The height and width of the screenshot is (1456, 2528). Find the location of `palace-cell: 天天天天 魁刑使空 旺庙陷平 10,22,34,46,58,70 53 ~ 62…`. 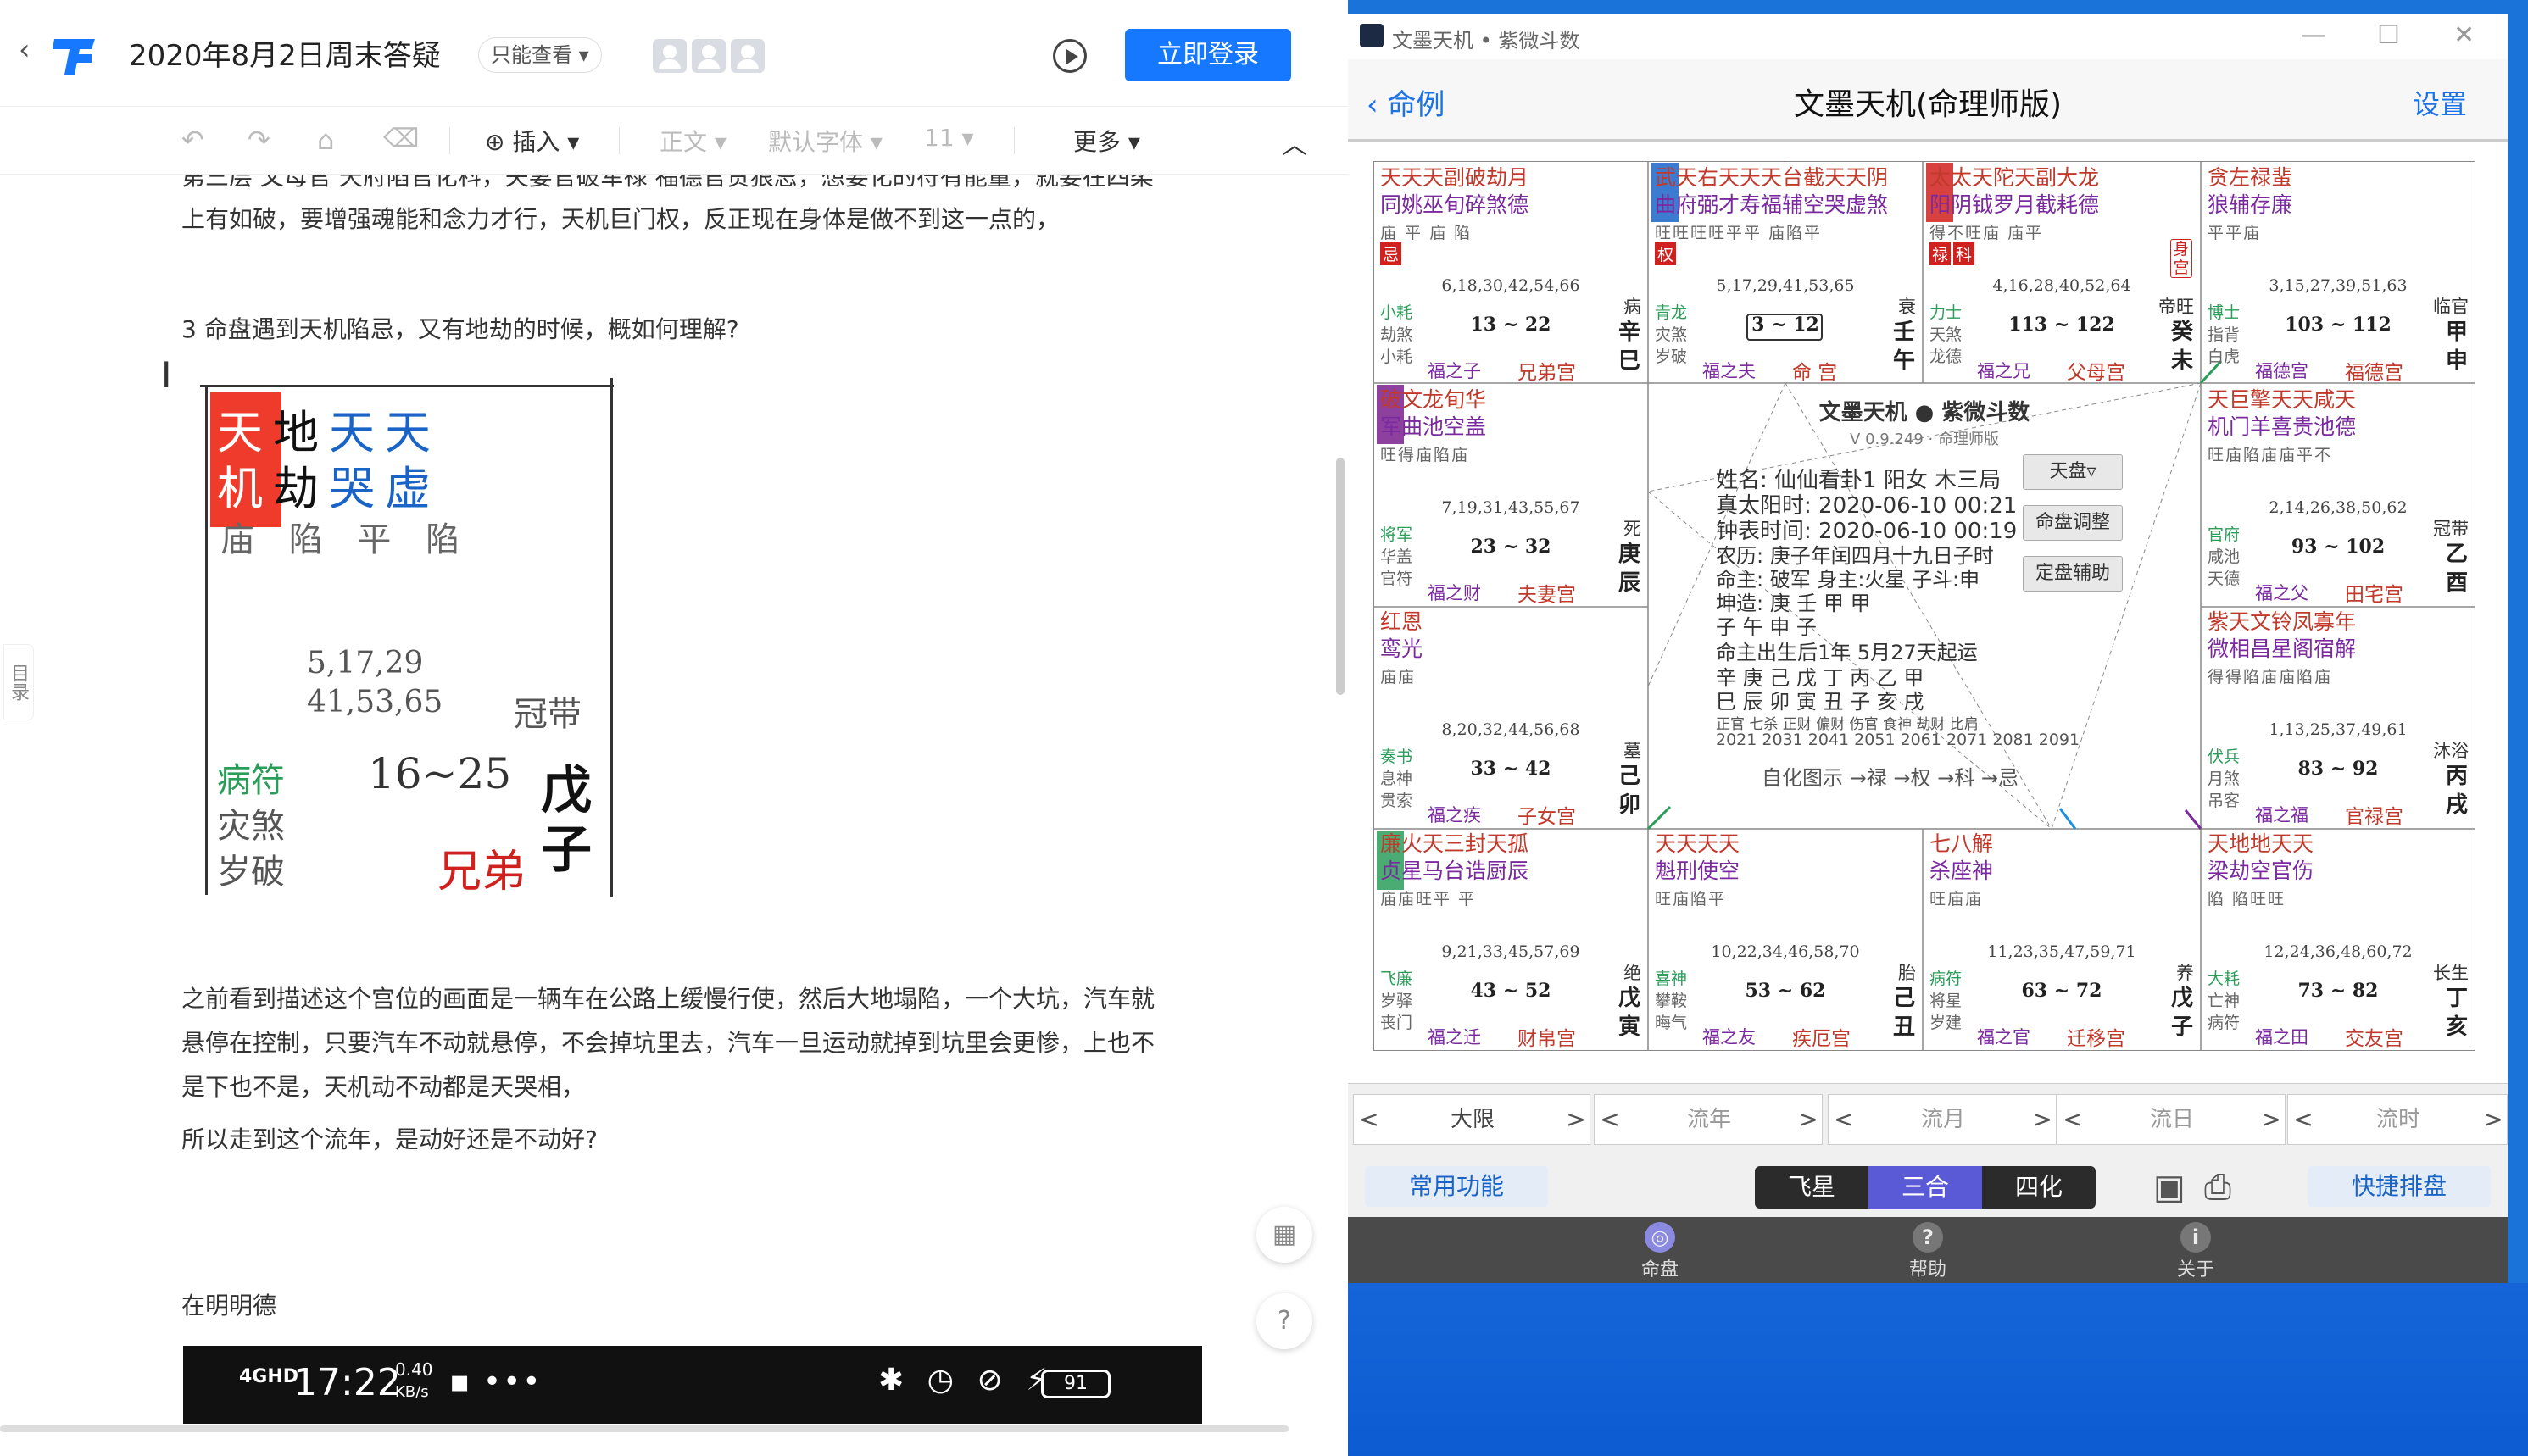

palace-cell: 天天天天 魁刑使空 旺庙陷平 10,22,34,46,58,70 53 ~ 62… is located at coordinates (1786, 938).